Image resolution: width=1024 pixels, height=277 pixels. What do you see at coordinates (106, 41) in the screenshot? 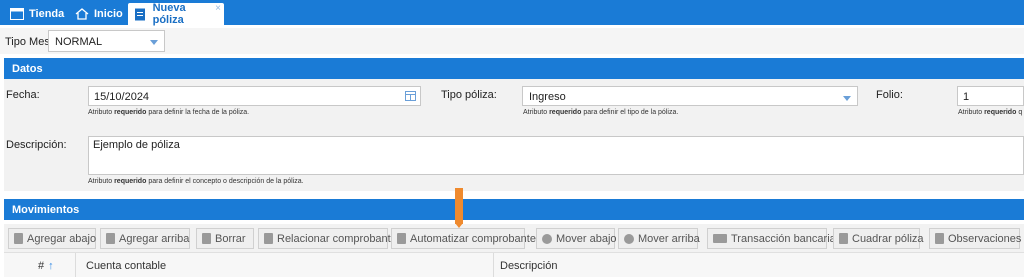
I see `tipo-mes-select: NORMAL` at bounding box center [106, 41].